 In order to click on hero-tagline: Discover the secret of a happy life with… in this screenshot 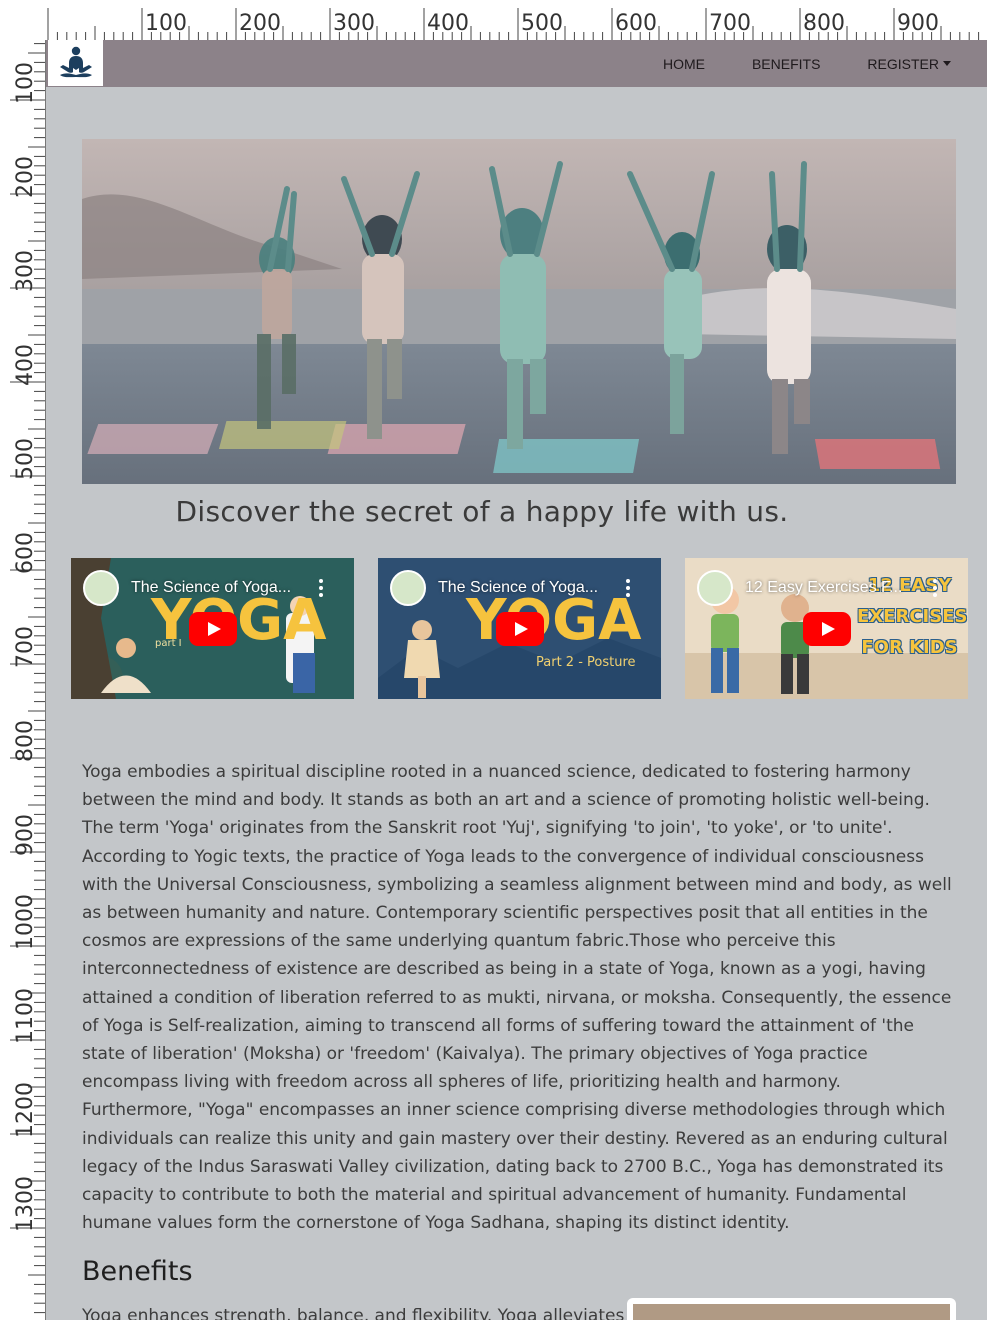, I will do `click(482, 511)`.